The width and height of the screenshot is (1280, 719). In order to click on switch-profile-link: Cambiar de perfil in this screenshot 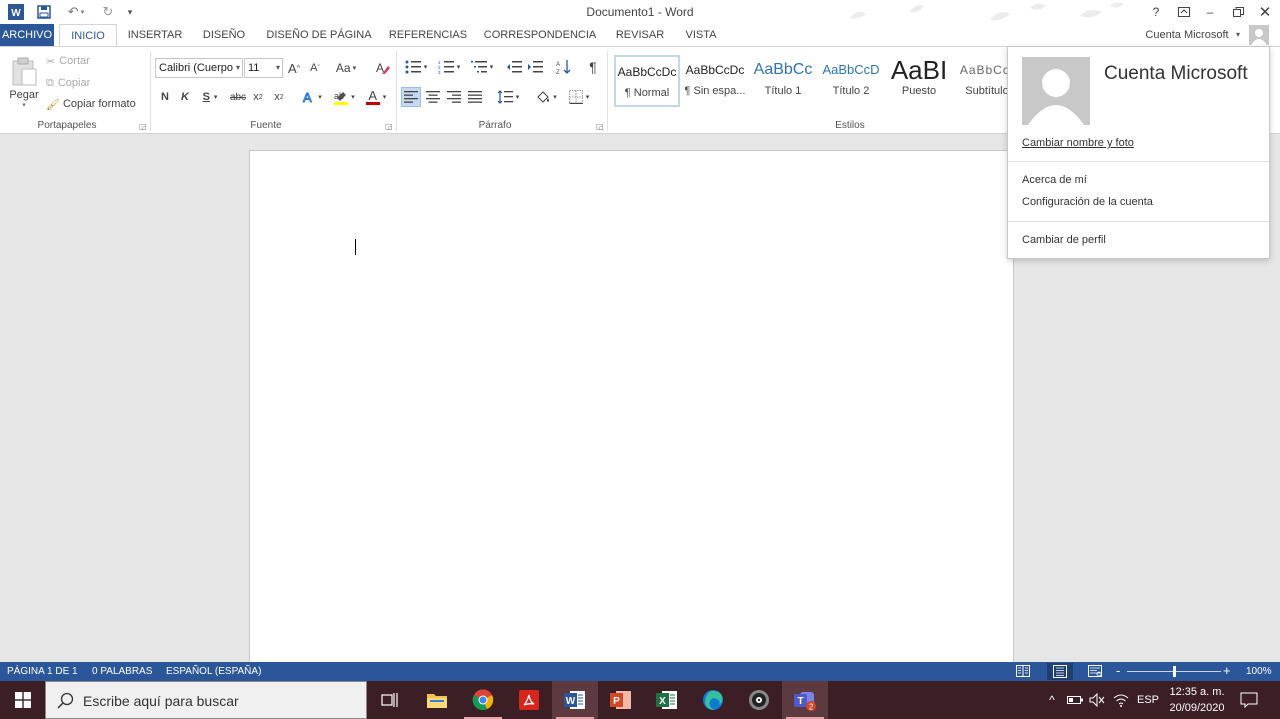, I will do `click(1064, 240)`.